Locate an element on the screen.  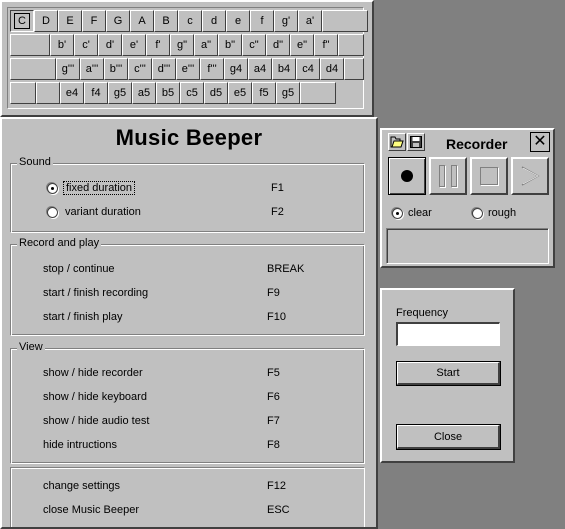
save-icon is located at coordinates (416, 142).